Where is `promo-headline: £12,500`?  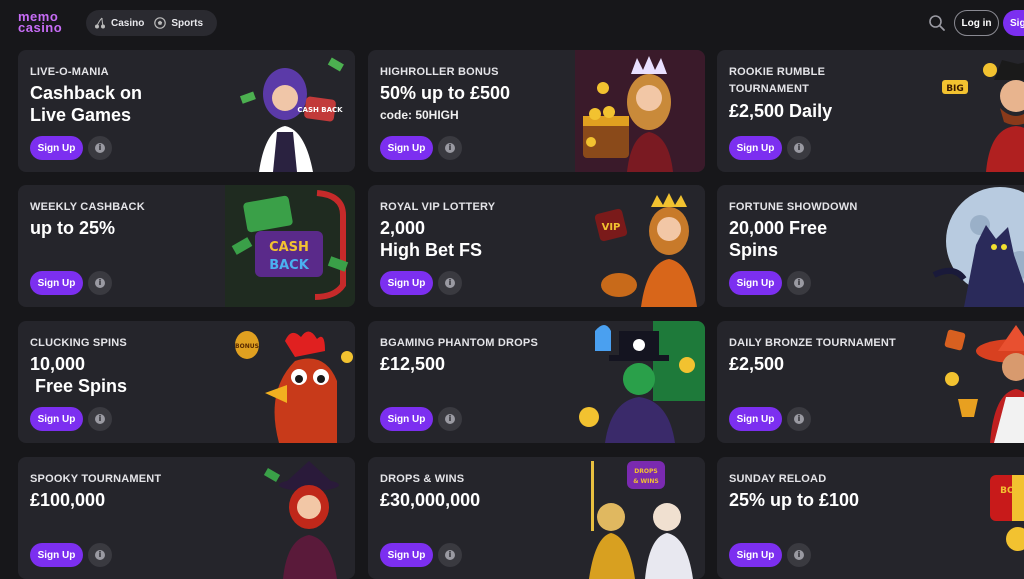 promo-headline: £12,500 is located at coordinates (413, 364).